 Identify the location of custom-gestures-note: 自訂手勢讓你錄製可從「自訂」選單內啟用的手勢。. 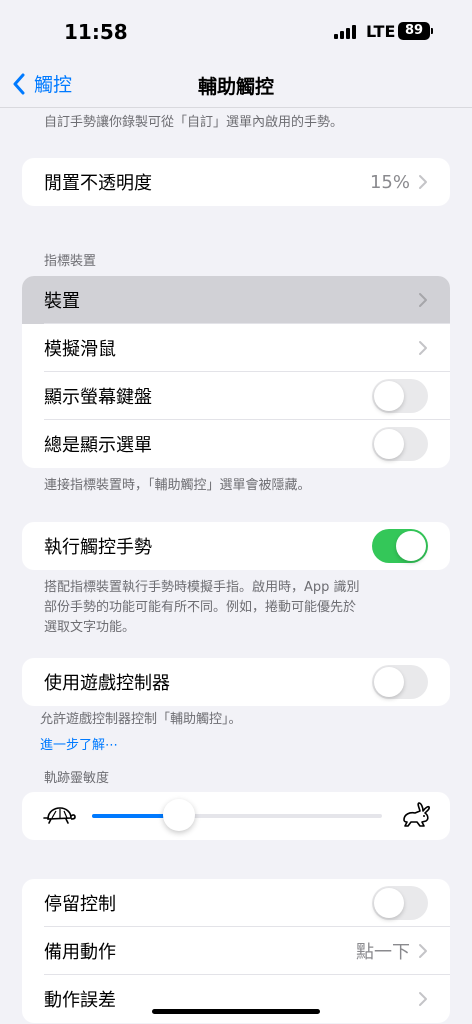
(194, 122).